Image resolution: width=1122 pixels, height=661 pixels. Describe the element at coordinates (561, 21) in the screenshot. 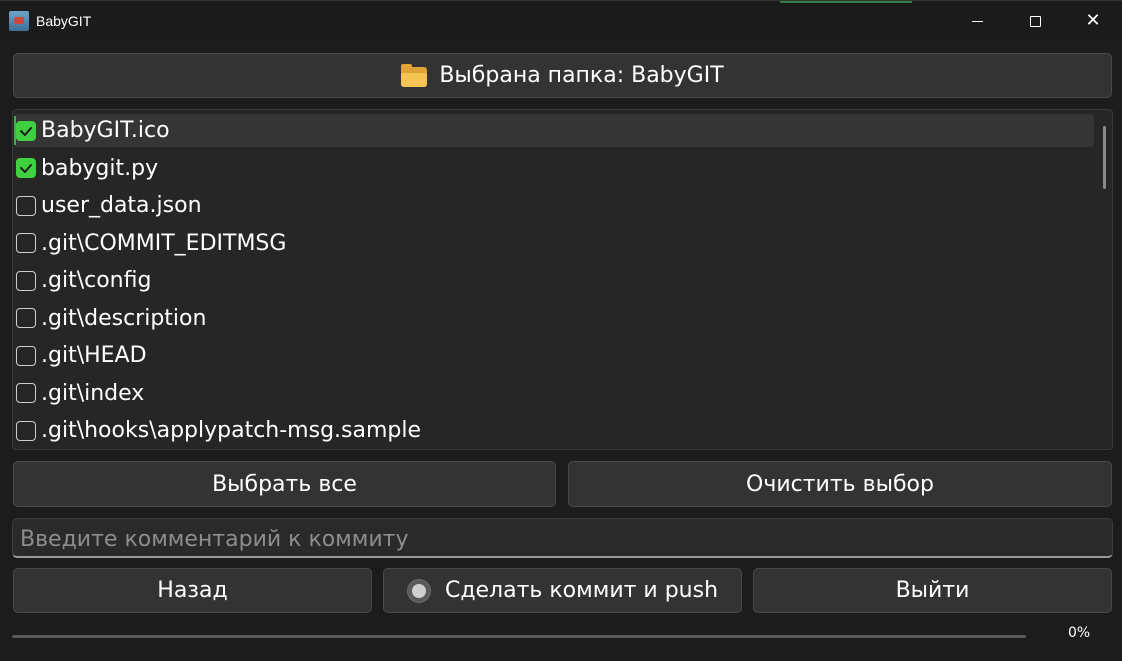

I see `title-bar: BabyGIT ✕` at that location.